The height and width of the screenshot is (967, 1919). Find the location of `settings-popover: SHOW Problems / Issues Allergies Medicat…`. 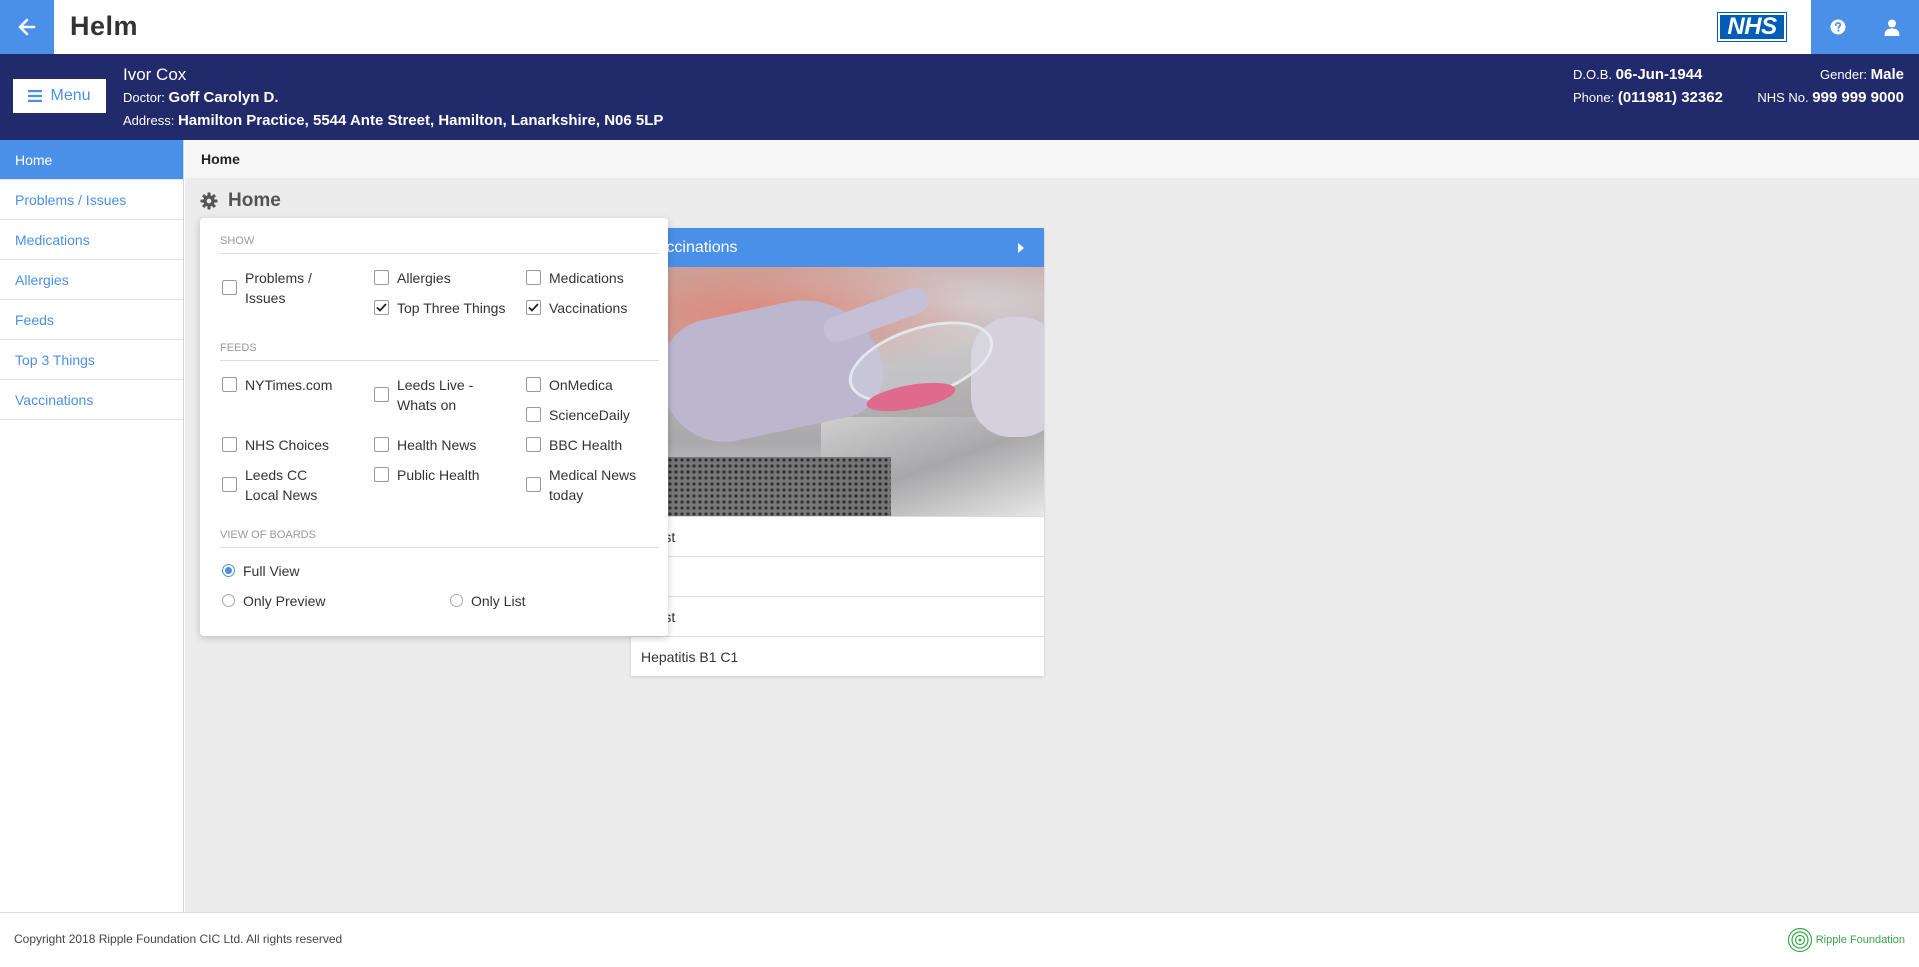

settings-popover: SHOW Problems / Issues Allergies Medicat… is located at coordinates (434, 427).